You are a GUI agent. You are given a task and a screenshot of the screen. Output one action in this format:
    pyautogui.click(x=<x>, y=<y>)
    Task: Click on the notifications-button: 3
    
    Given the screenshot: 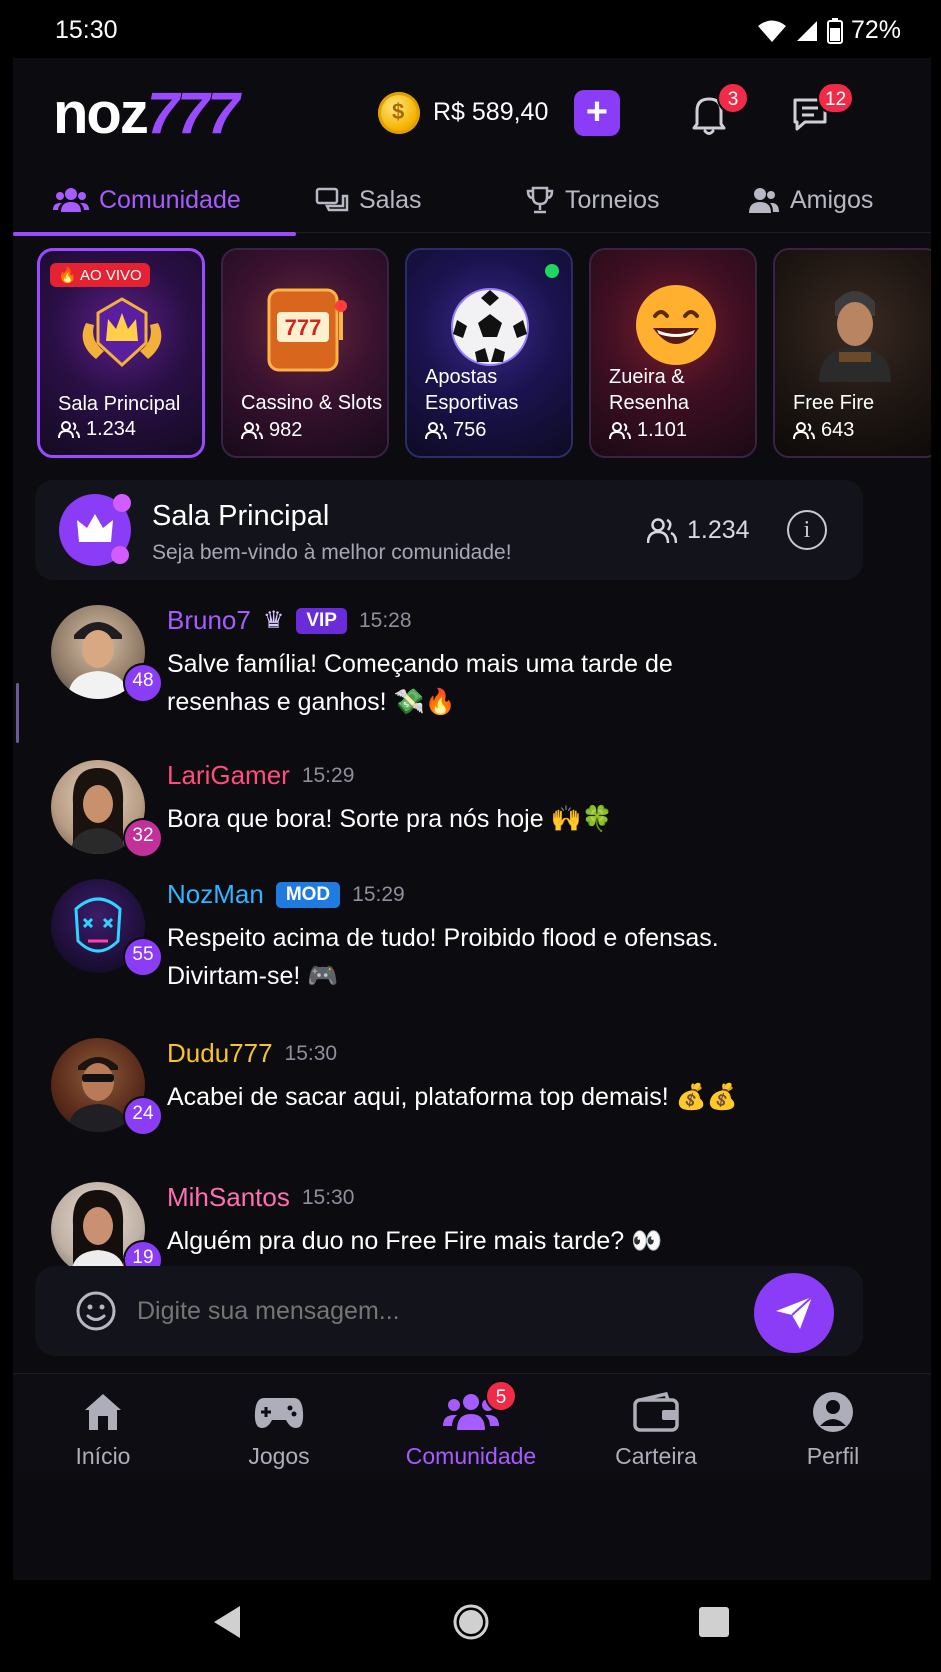 What is the action you would take?
    pyautogui.click(x=714, y=113)
    